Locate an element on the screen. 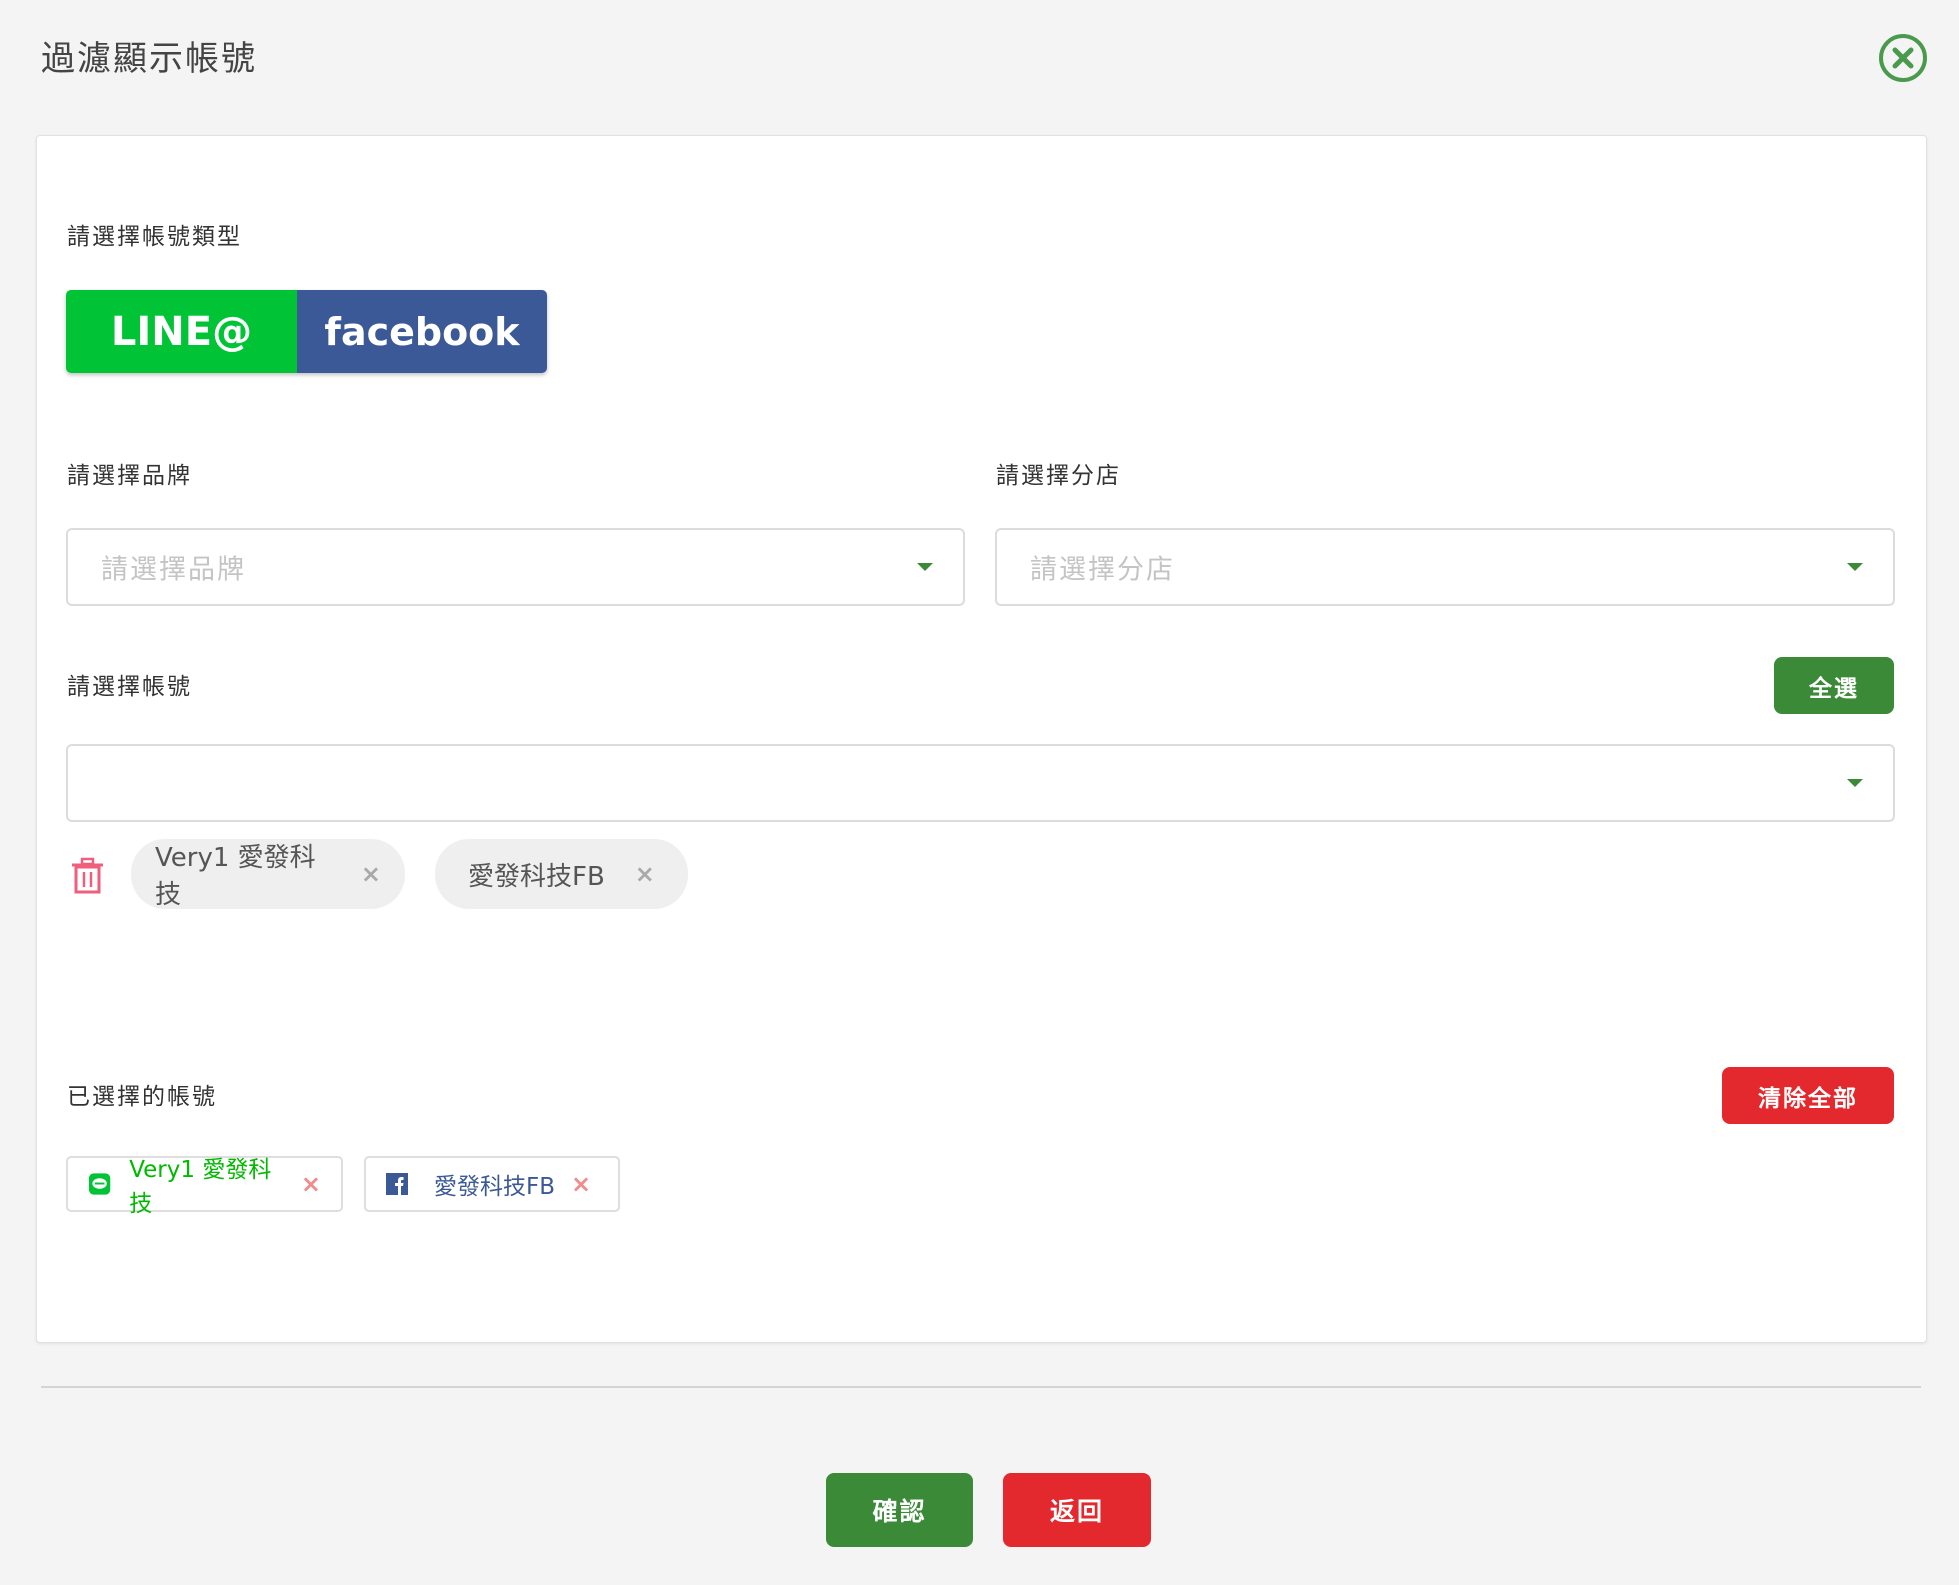 The height and width of the screenshot is (1585, 1959). clear-chips-button is located at coordinates (87, 875).